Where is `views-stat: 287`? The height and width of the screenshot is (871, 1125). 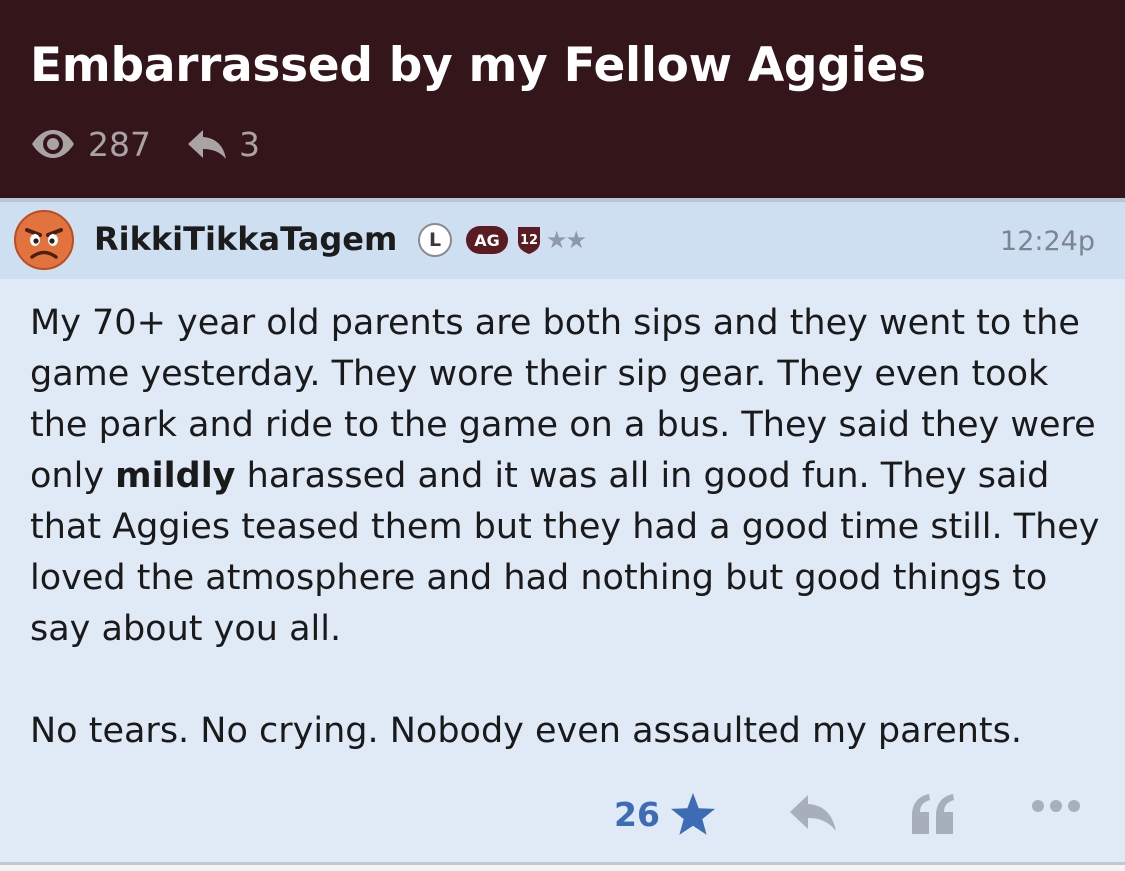 views-stat: 287 is located at coordinates (90, 144).